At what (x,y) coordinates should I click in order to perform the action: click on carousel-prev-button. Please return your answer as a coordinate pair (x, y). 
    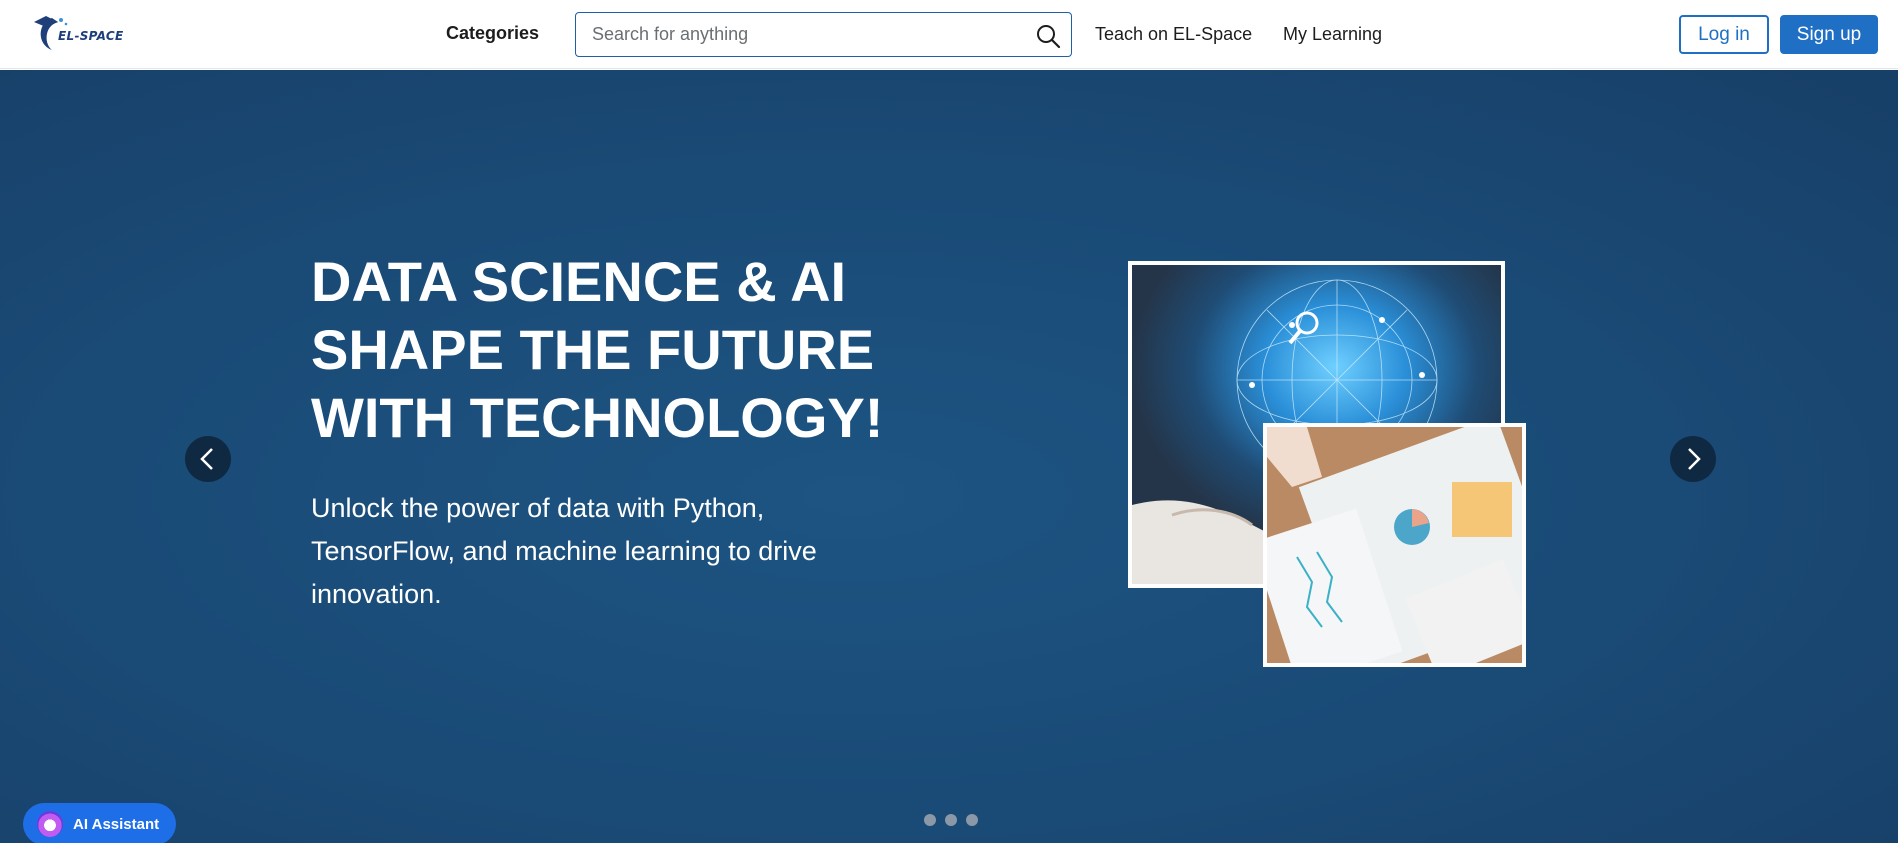
    Looking at the image, I should click on (208, 459).